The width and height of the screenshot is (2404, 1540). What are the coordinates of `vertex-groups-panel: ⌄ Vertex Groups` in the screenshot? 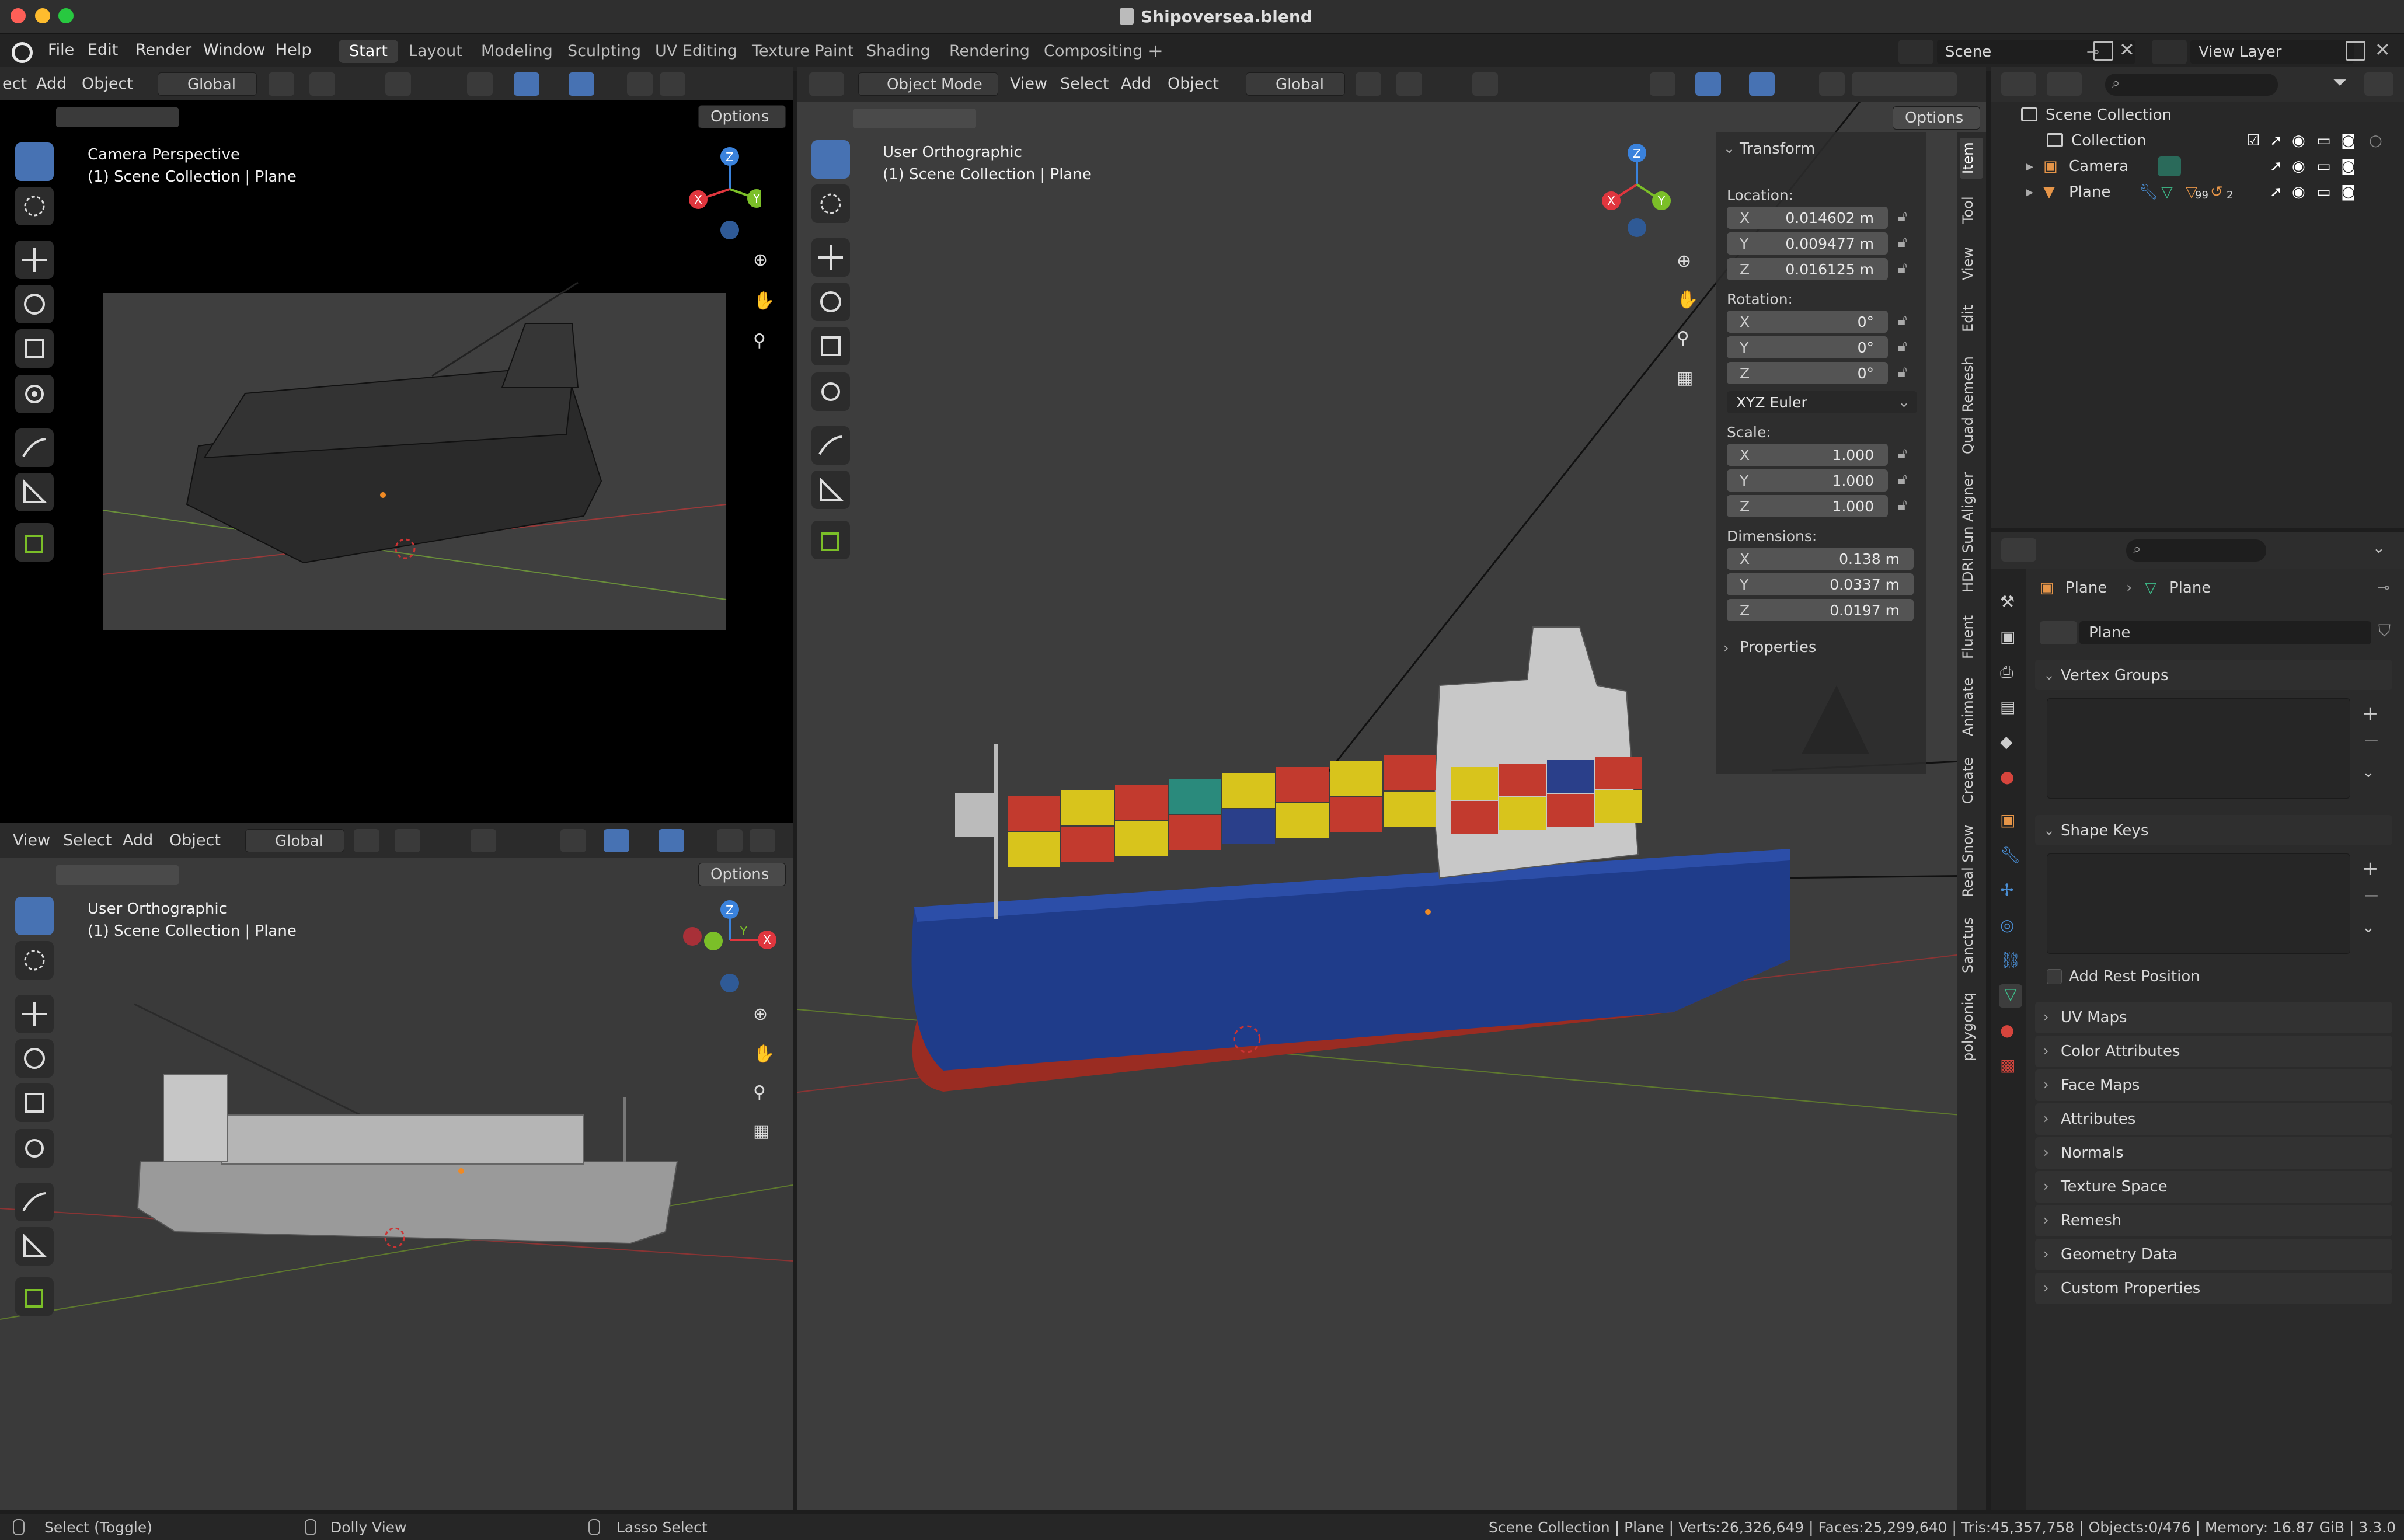 It's located at (2213, 675).